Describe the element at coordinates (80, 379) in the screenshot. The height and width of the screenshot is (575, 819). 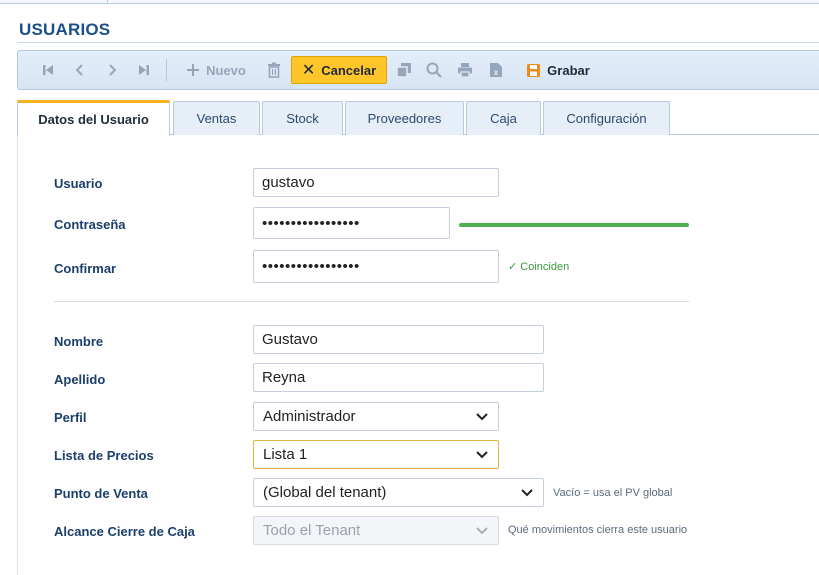
I see `apellido-label: Apellido` at that location.